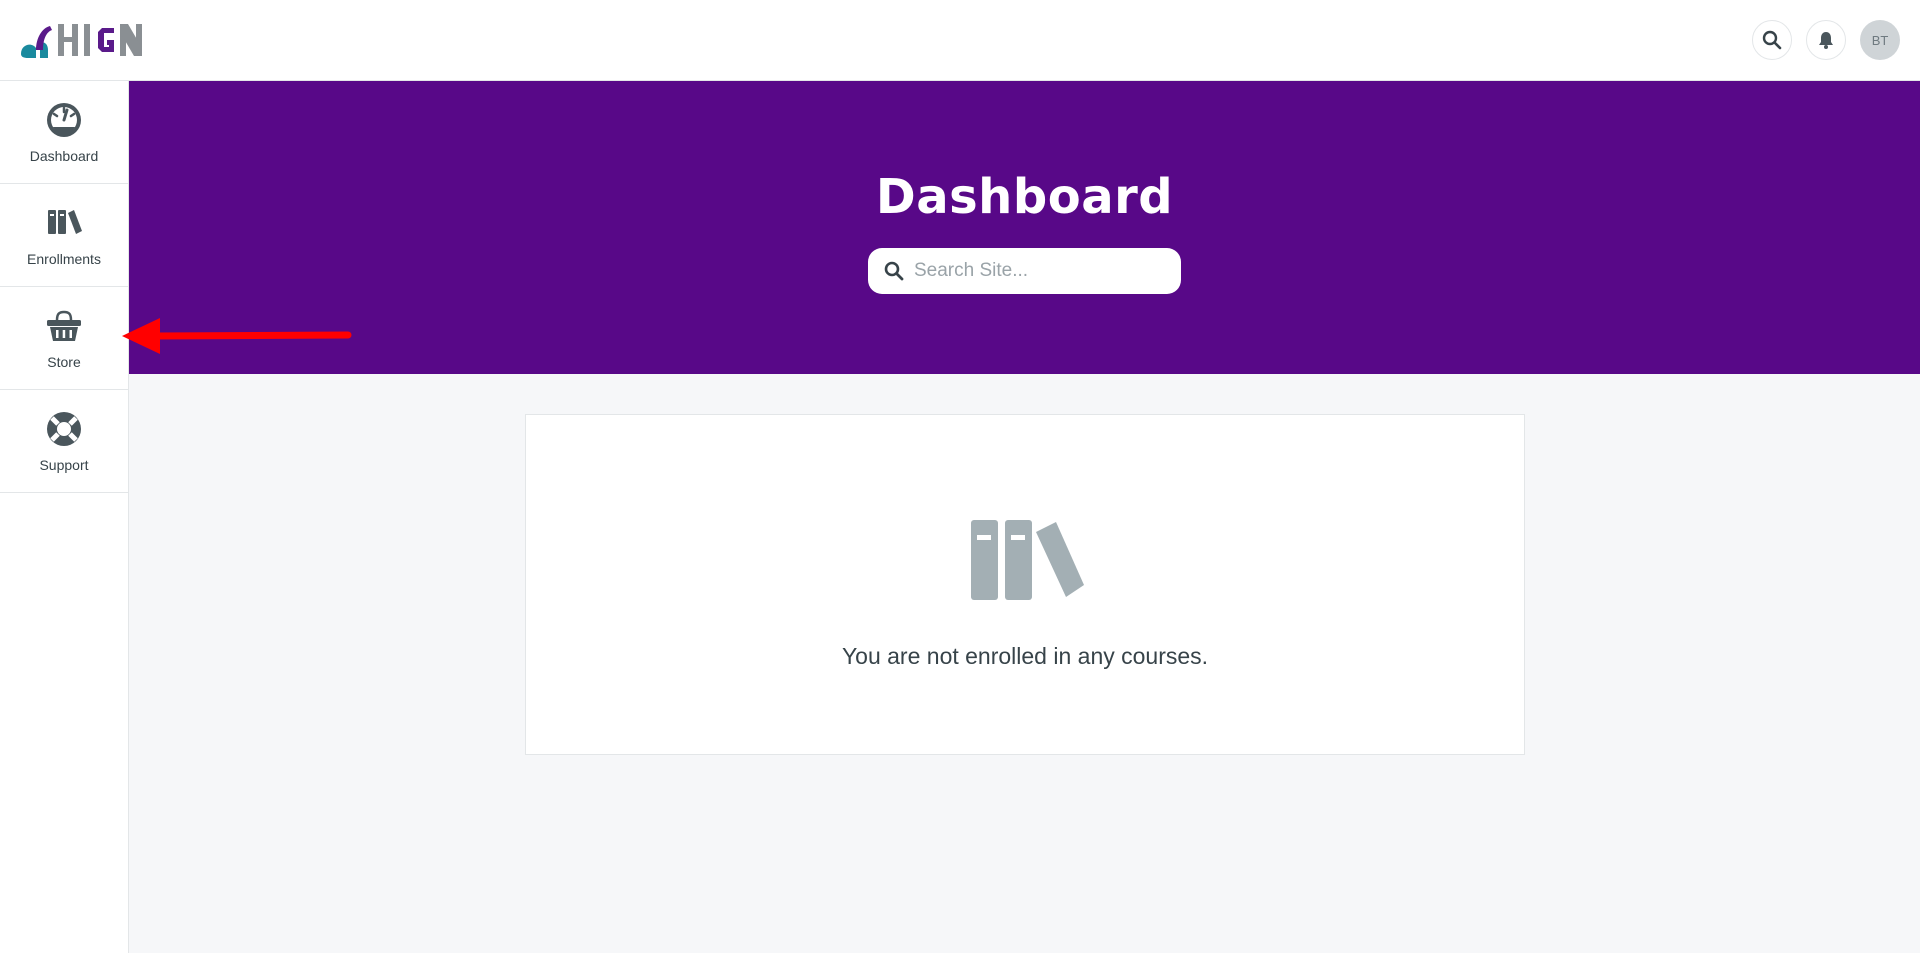  I want to click on notifications-button, so click(1826, 40).